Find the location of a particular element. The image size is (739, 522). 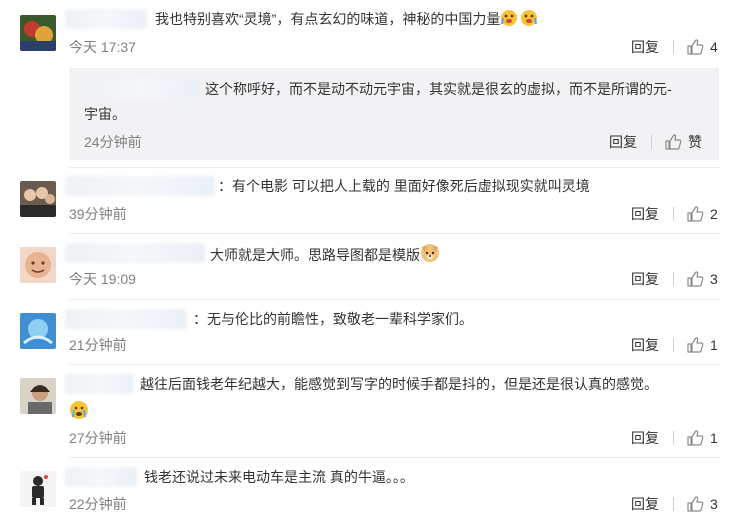

timestamp: 27分钟前 is located at coordinates (98, 438).